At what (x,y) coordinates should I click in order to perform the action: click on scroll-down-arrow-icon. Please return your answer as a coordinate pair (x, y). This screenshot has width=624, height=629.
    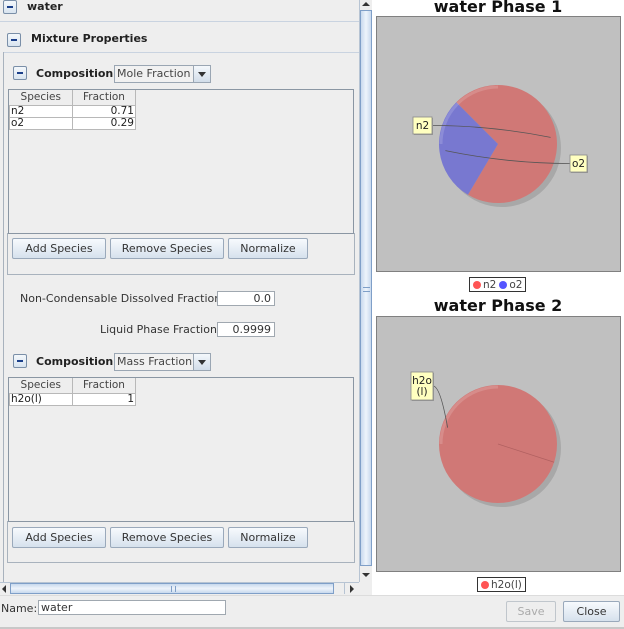
    Looking at the image, I should click on (366, 575).